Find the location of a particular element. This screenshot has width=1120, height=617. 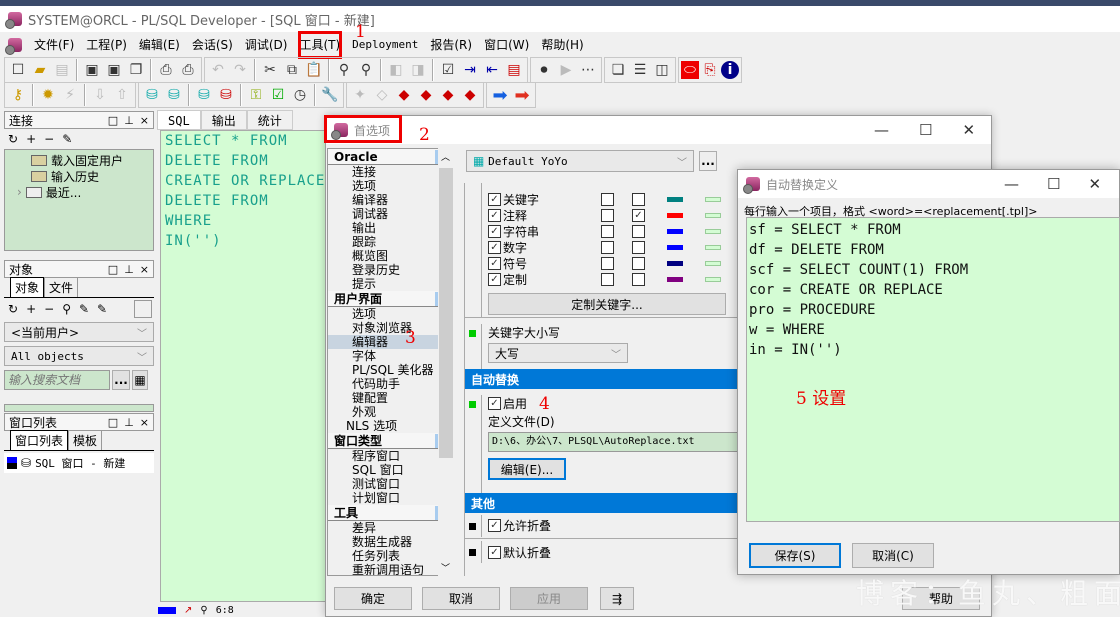

pin-icon: ⊥ is located at coordinates (129, 422).